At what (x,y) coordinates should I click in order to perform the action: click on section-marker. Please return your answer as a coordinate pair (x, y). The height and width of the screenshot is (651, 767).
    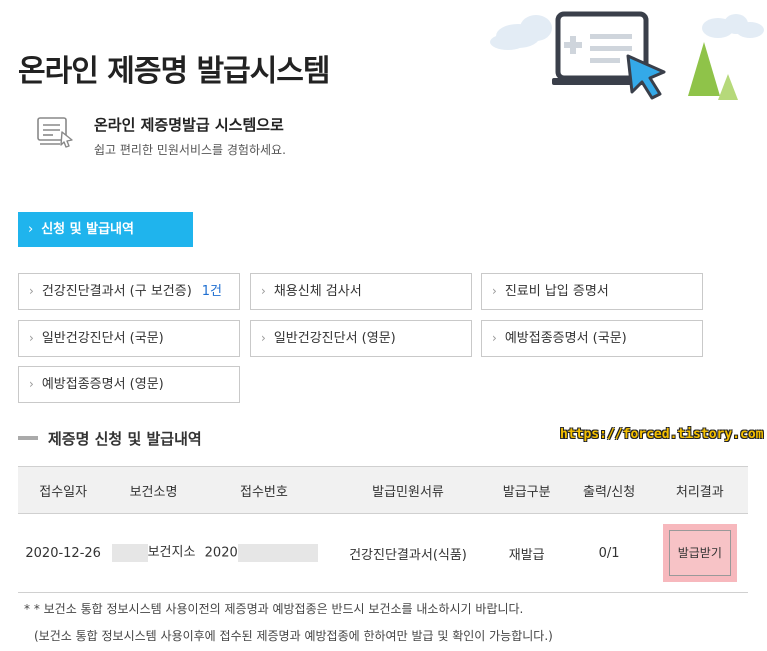
    Looking at the image, I should click on (28, 438).